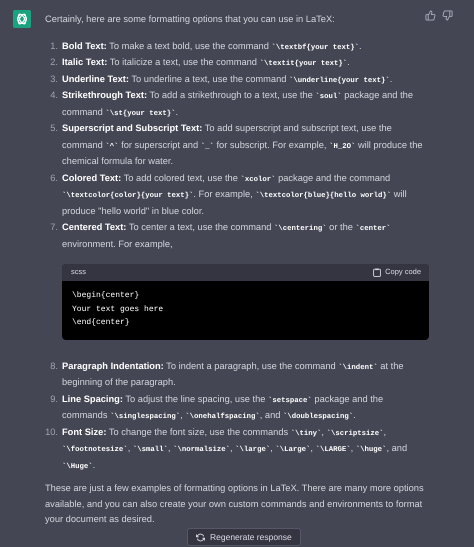 The image size is (474, 547). I want to click on list-number: 1., so click(53, 46).